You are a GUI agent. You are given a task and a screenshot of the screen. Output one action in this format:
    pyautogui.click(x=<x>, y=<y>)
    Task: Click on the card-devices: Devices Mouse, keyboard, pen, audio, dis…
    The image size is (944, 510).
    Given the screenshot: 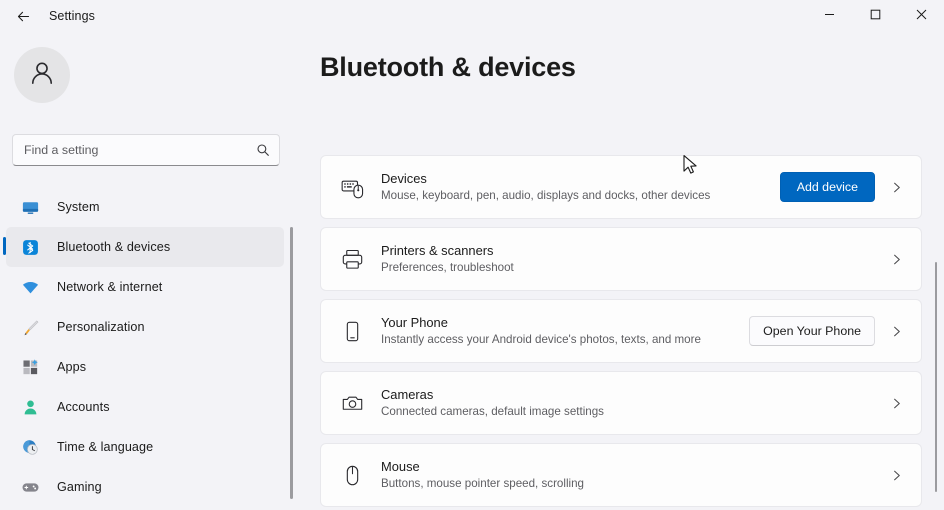 What is the action you would take?
    pyautogui.click(x=621, y=187)
    